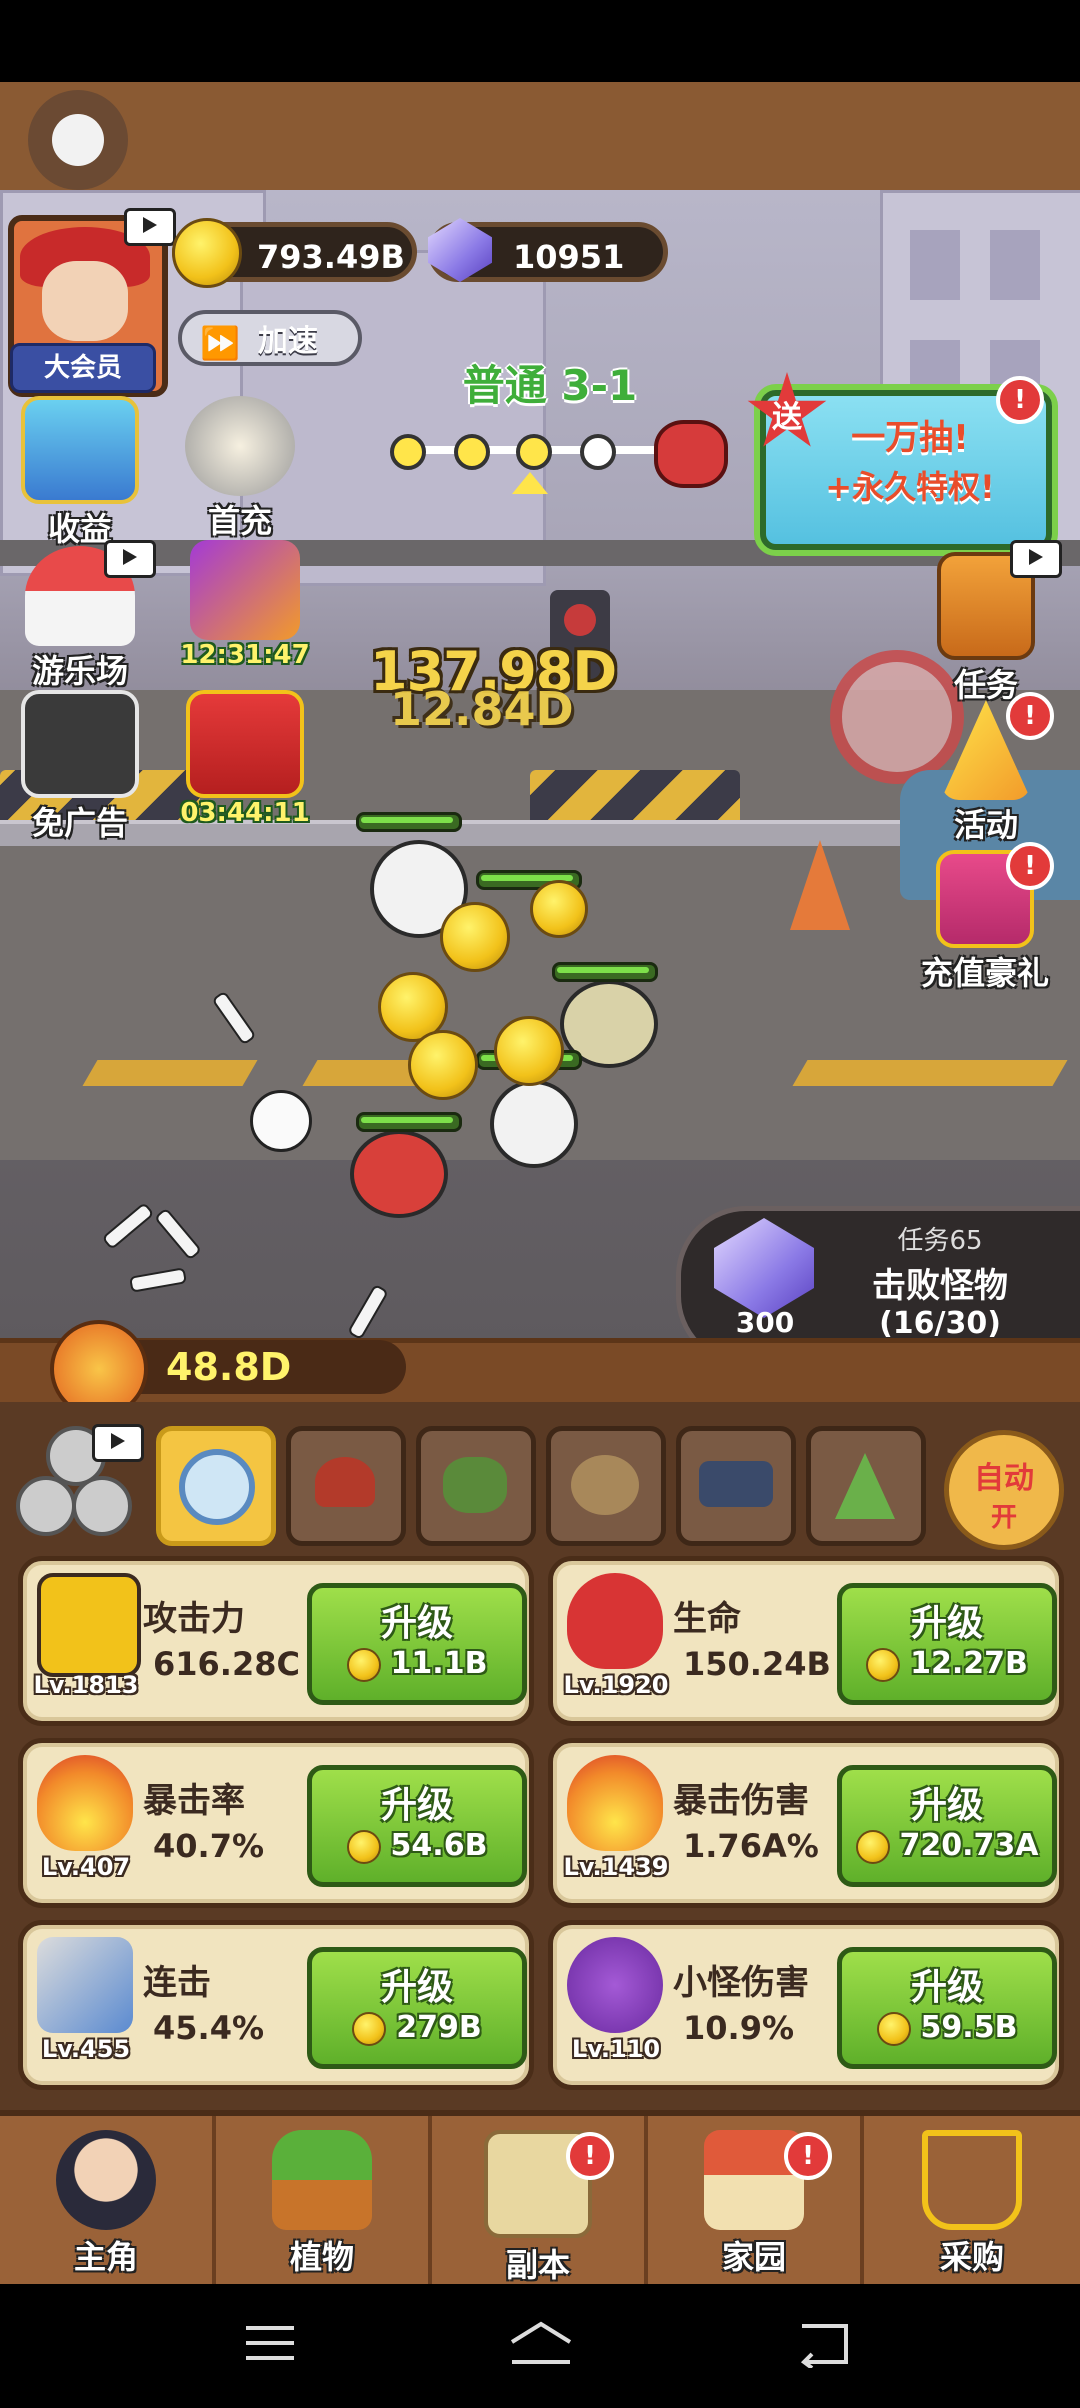  I want to click on gift-red-icon, so click(245, 744).